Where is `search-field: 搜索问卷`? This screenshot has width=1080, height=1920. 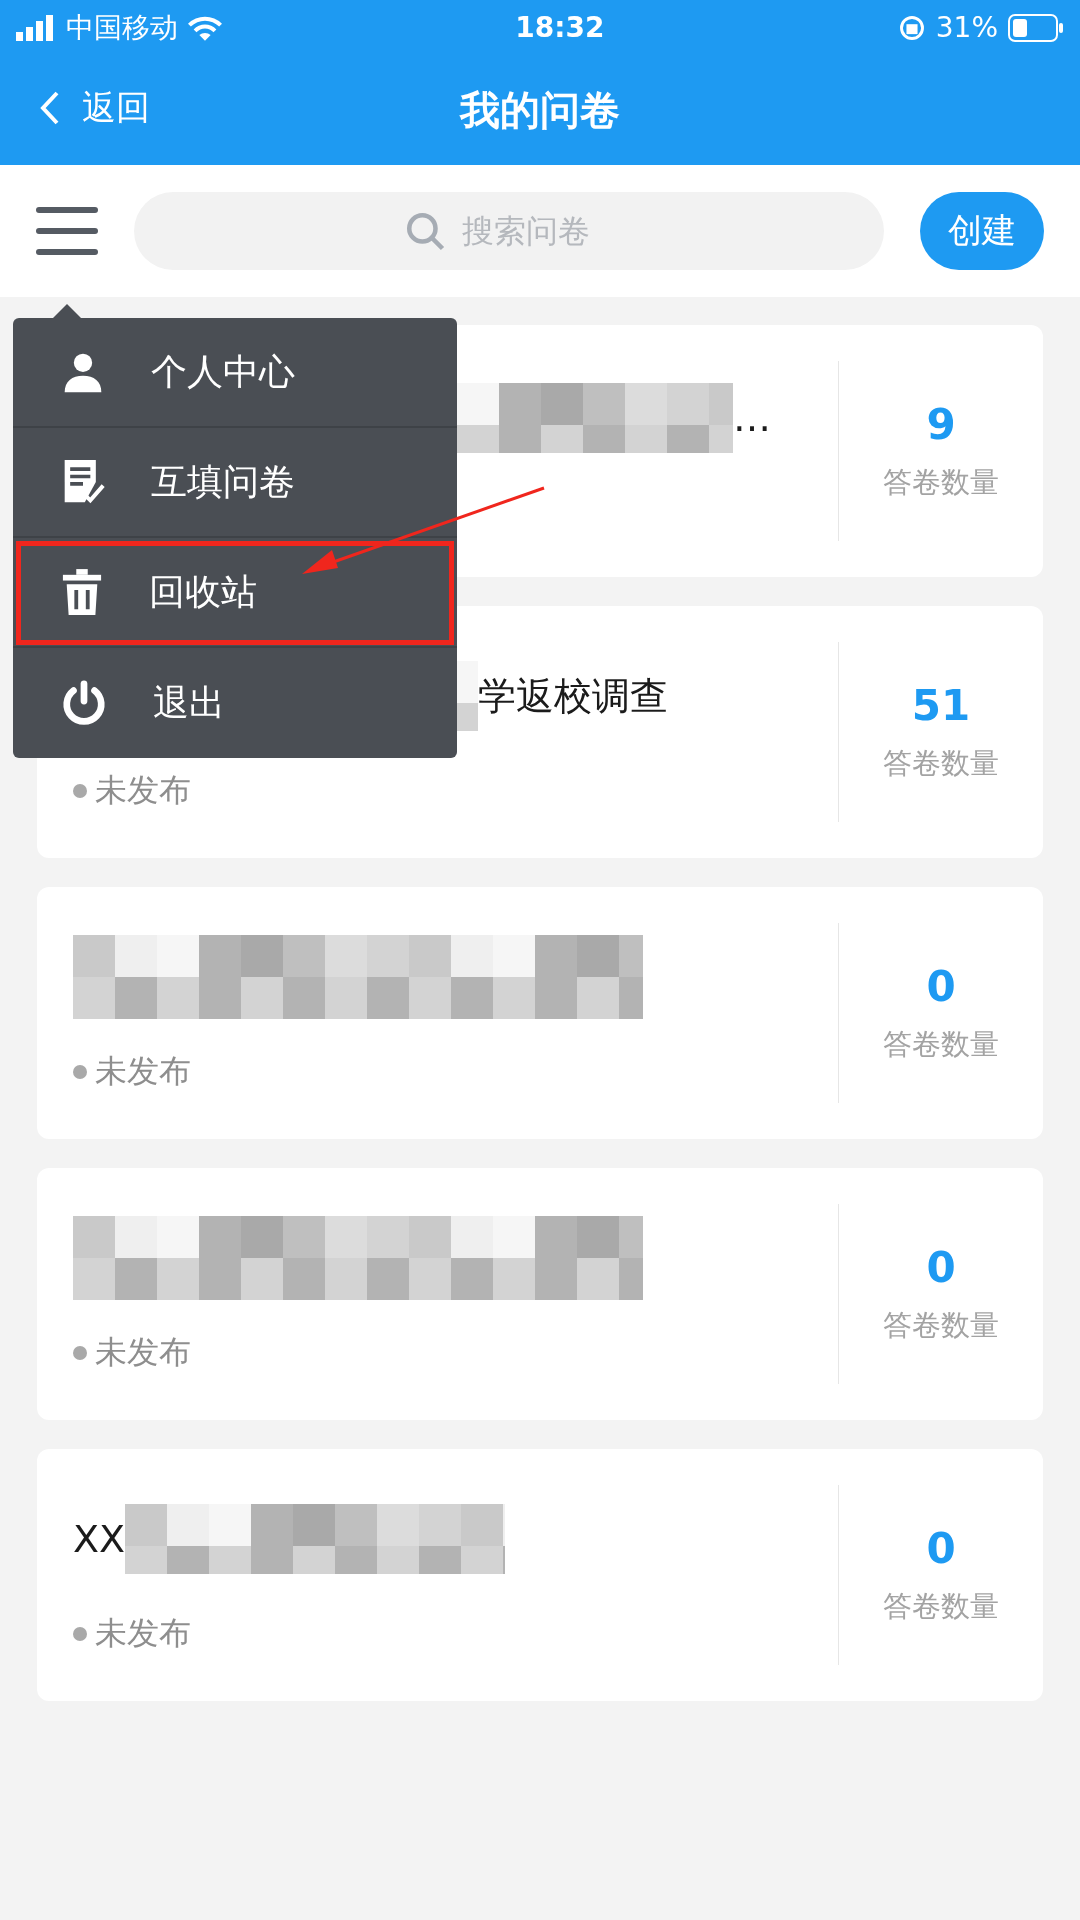
search-field: 搜索问卷 is located at coordinates (509, 231).